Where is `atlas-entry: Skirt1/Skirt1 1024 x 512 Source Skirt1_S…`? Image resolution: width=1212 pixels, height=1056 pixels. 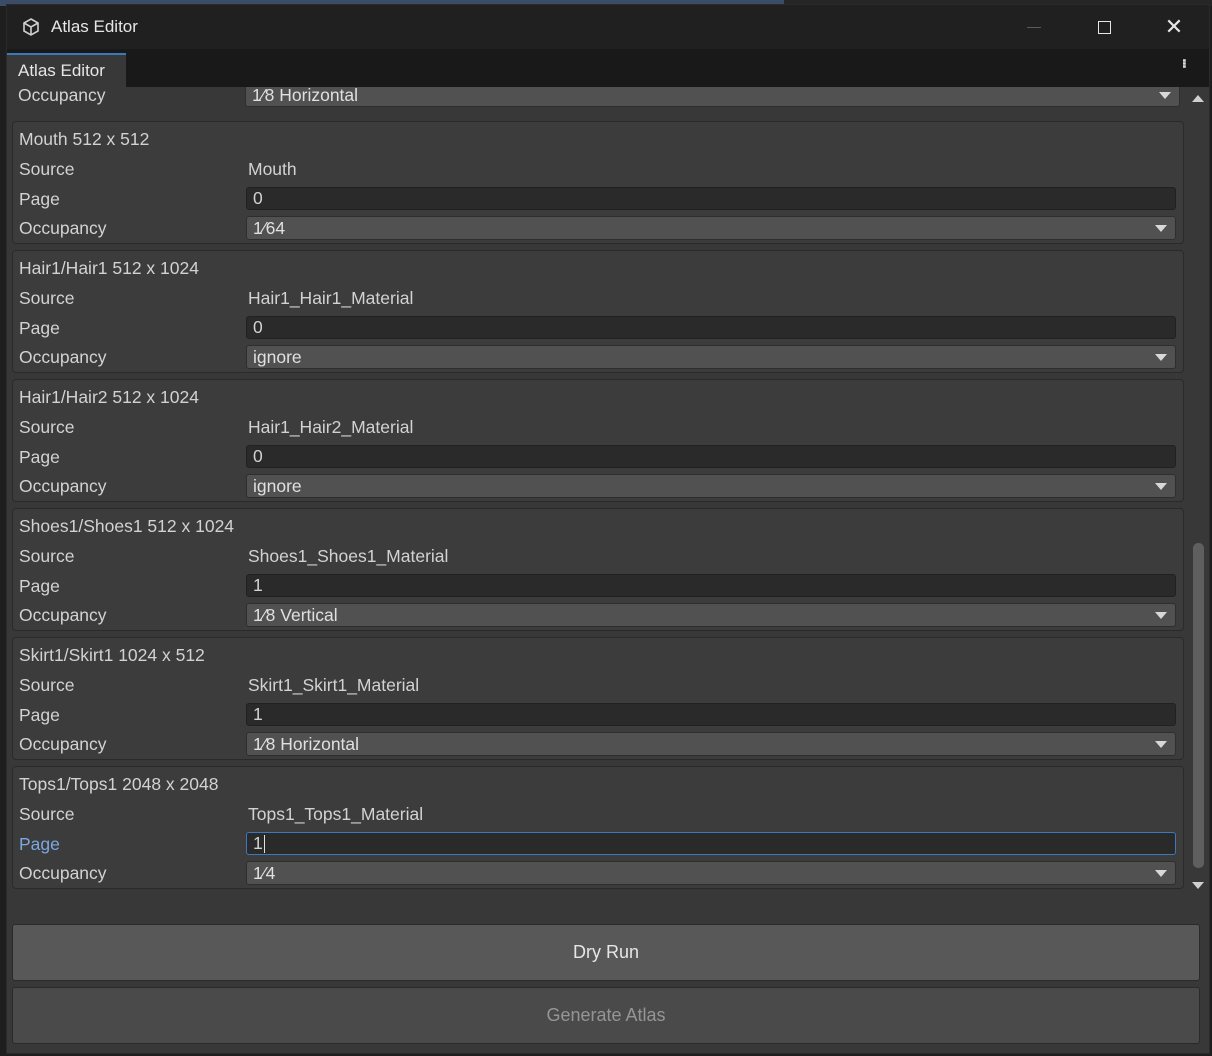
atlas-entry: Skirt1/Skirt1 1024 x 512 Source Skirt1_S… is located at coordinates (598, 698).